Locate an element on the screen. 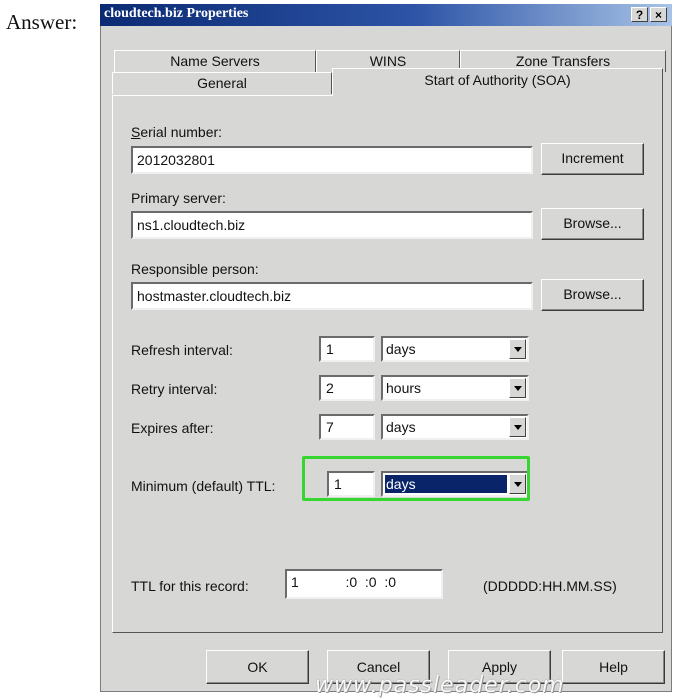 This screenshot has width=678, height=698. watermark: www.passleader.com is located at coordinates (440, 685).